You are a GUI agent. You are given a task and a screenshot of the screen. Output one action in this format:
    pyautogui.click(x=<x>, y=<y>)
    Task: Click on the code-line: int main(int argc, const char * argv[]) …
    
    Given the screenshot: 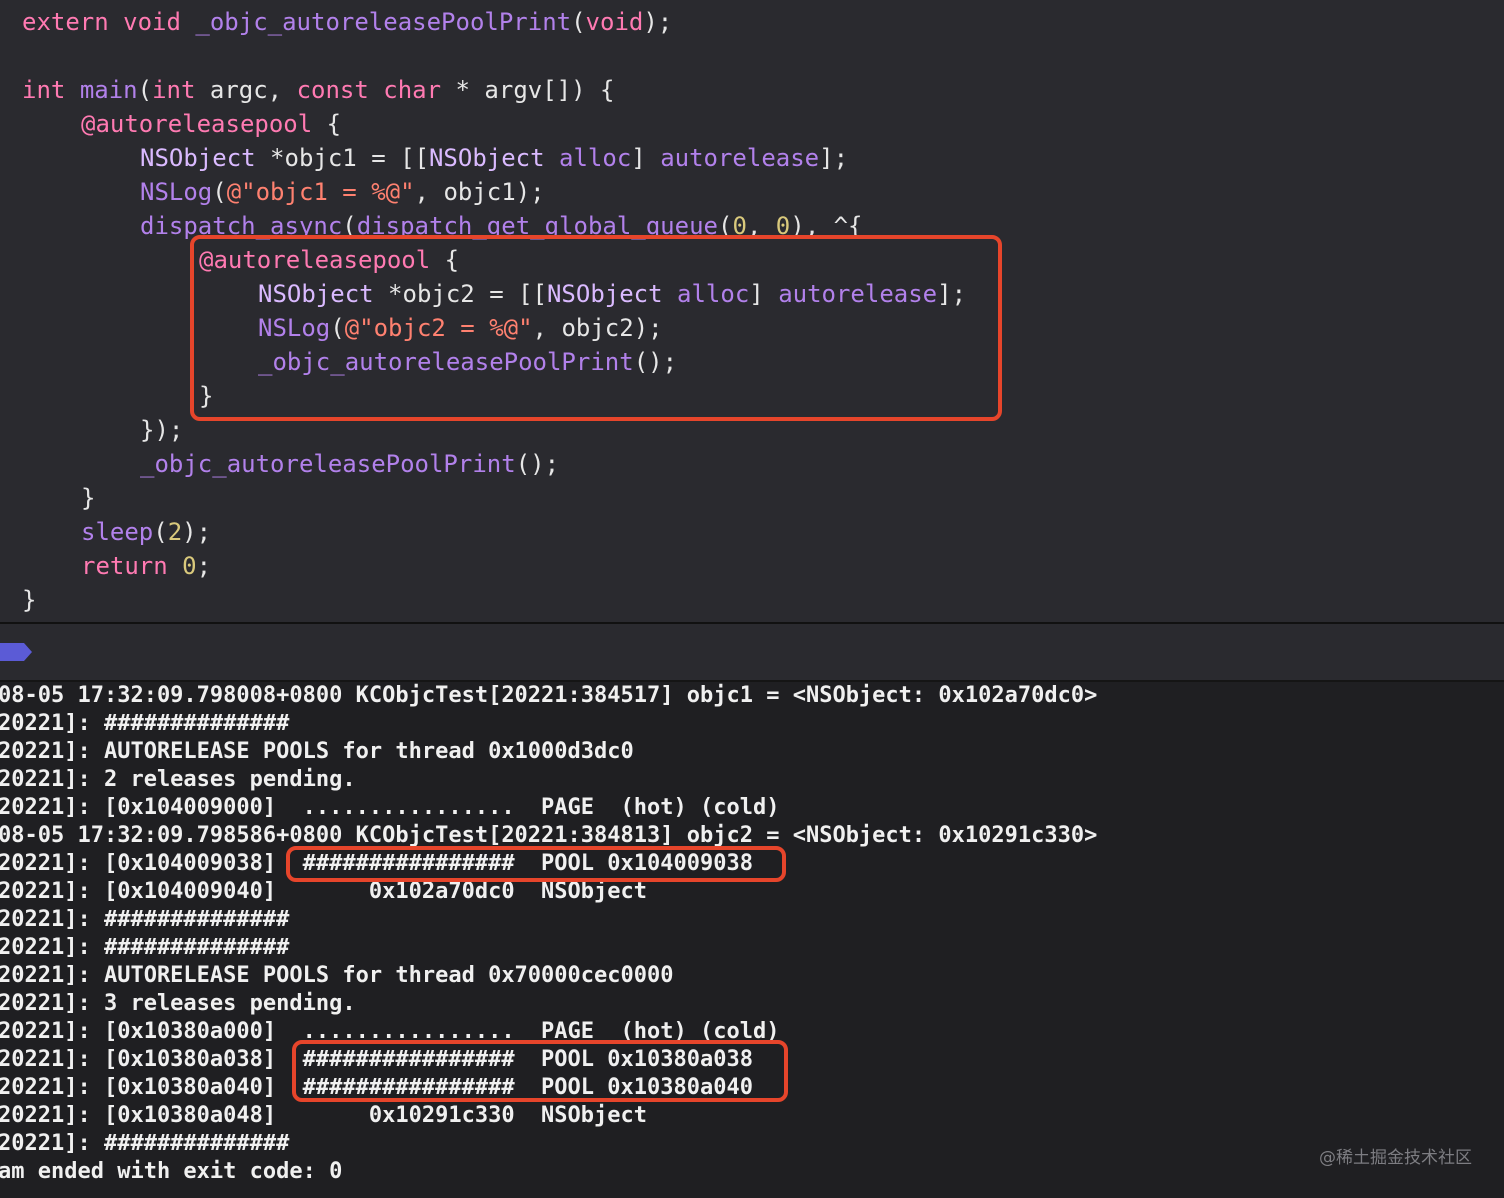 What is the action you would take?
    pyautogui.click(x=318, y=90)
    